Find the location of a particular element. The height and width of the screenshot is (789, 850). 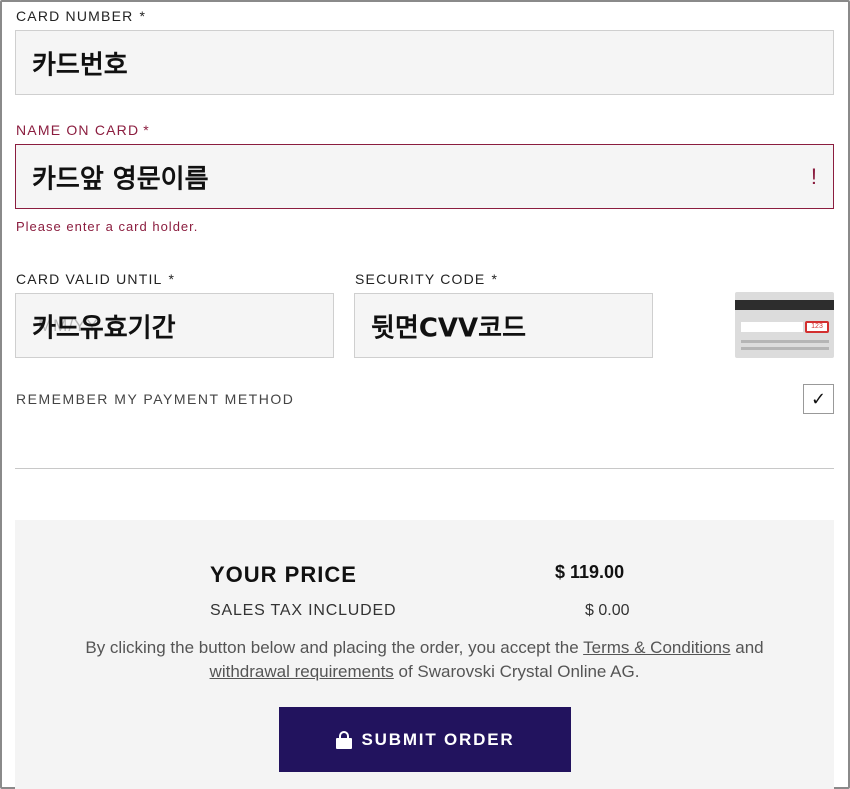

submit-order-button: SUBMIT ORDER is located at coordinates (425, 739).